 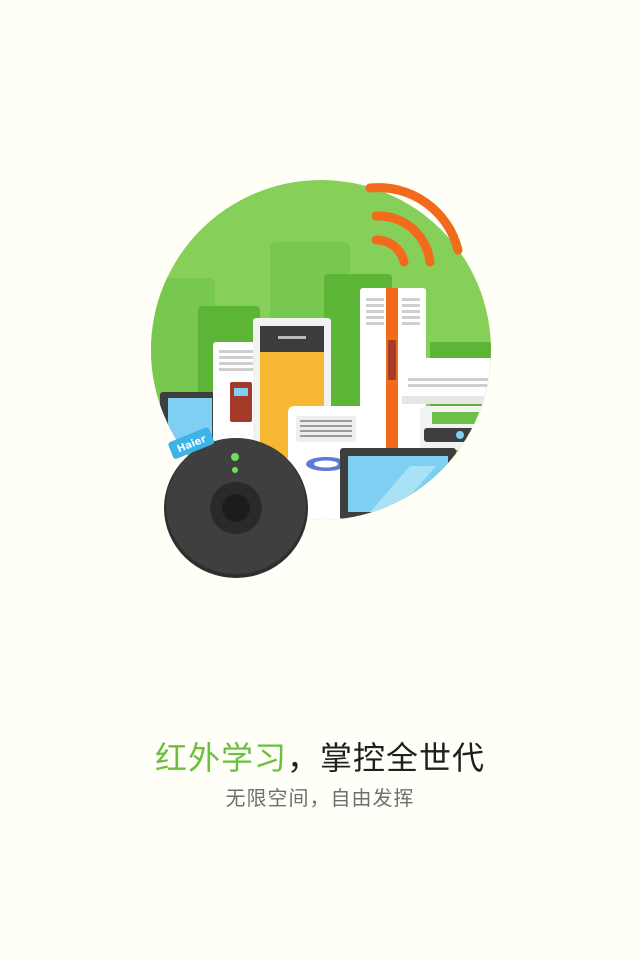 I want to click on subheadline: 无限空间，自由发挥, so click(x=320, y=798).